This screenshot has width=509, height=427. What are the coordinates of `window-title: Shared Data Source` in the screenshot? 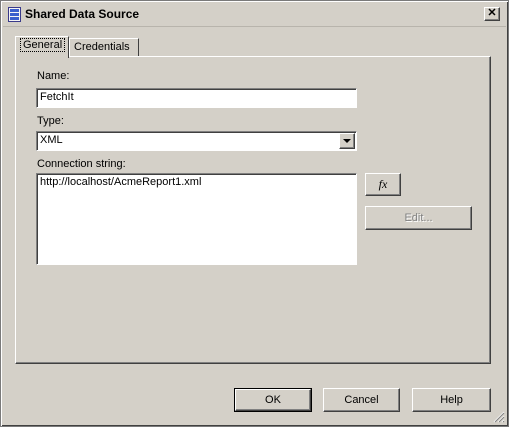 It's located at (82, 14).